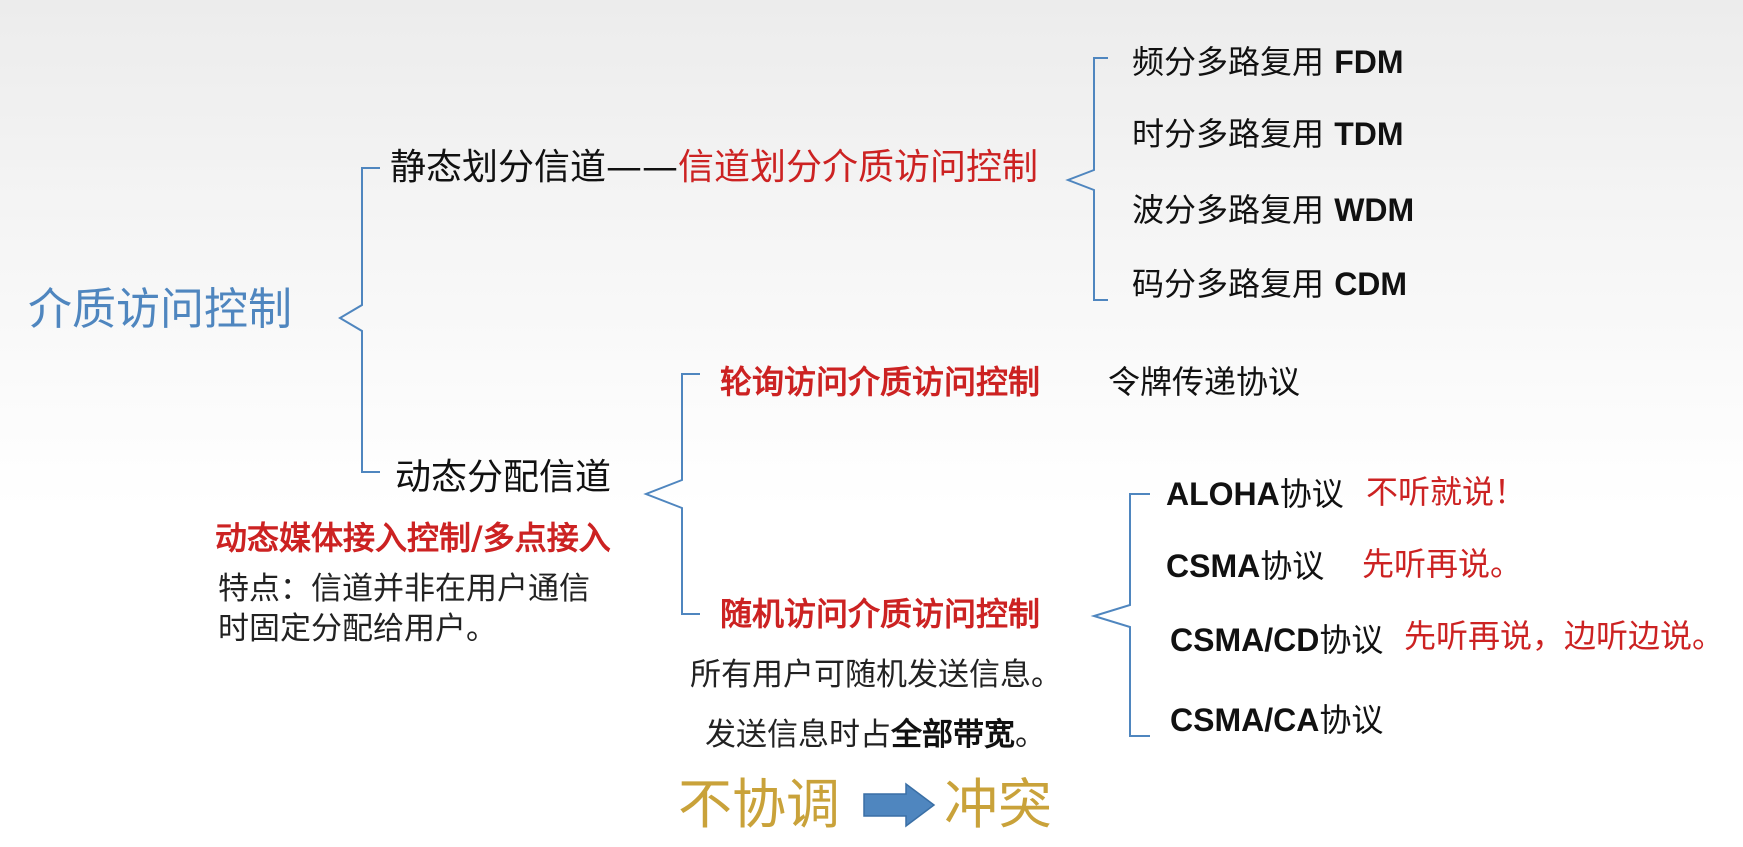  What do you see at coordinates (1233, 210) in the screenshot?
I see `item-zh: 波分多路复用` at bounding box center [1233, 210].